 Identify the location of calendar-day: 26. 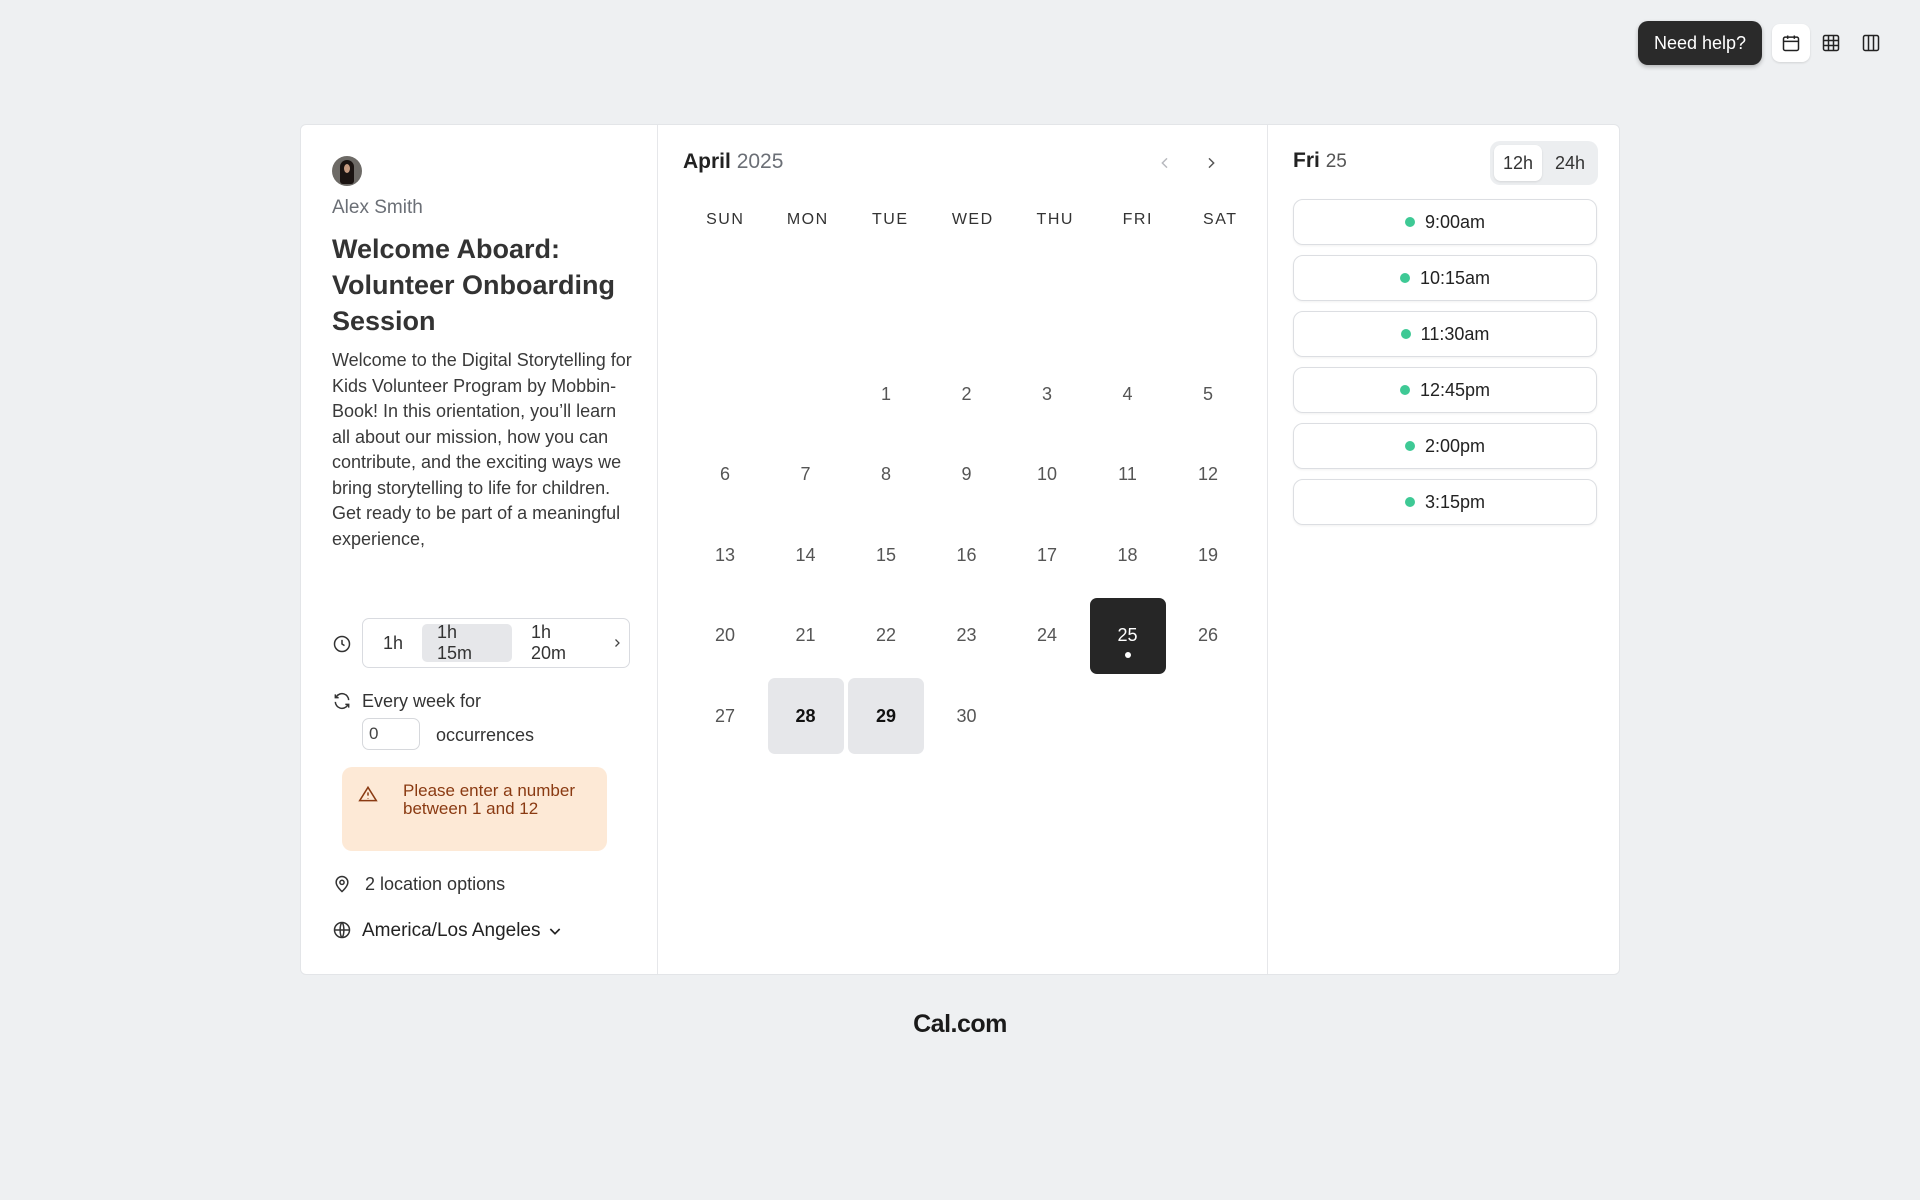
(1208, 635).